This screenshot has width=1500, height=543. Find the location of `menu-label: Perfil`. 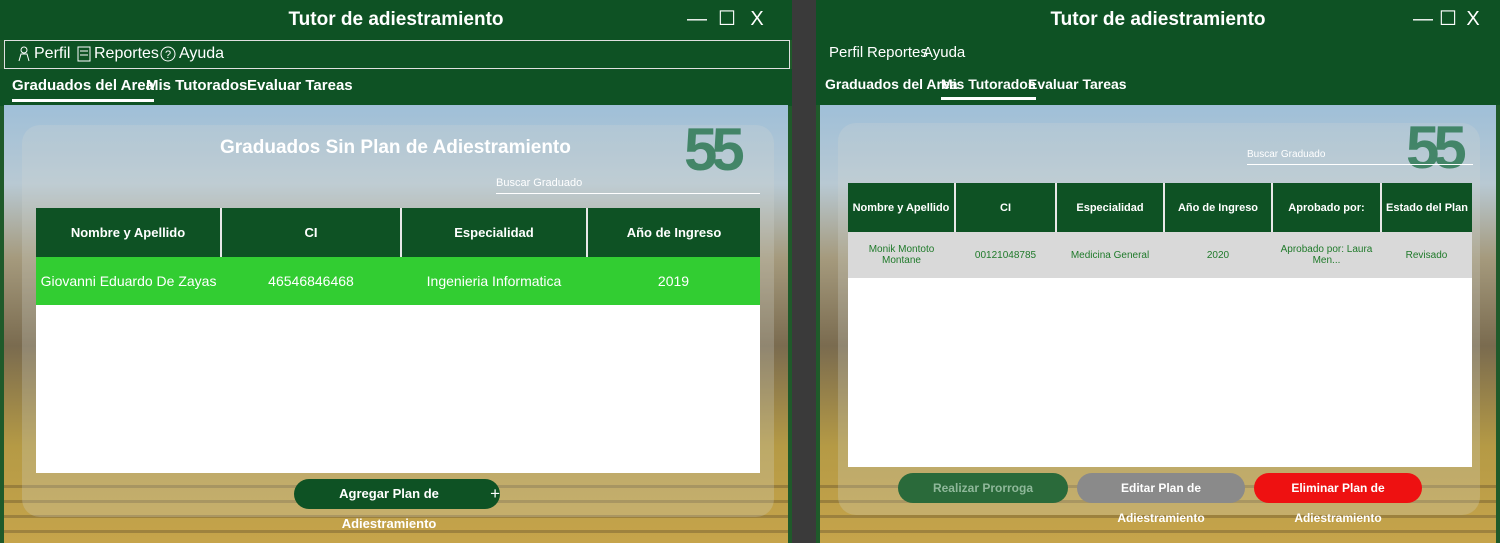

menu-label: Perfil is located at coordinates (52, 53).